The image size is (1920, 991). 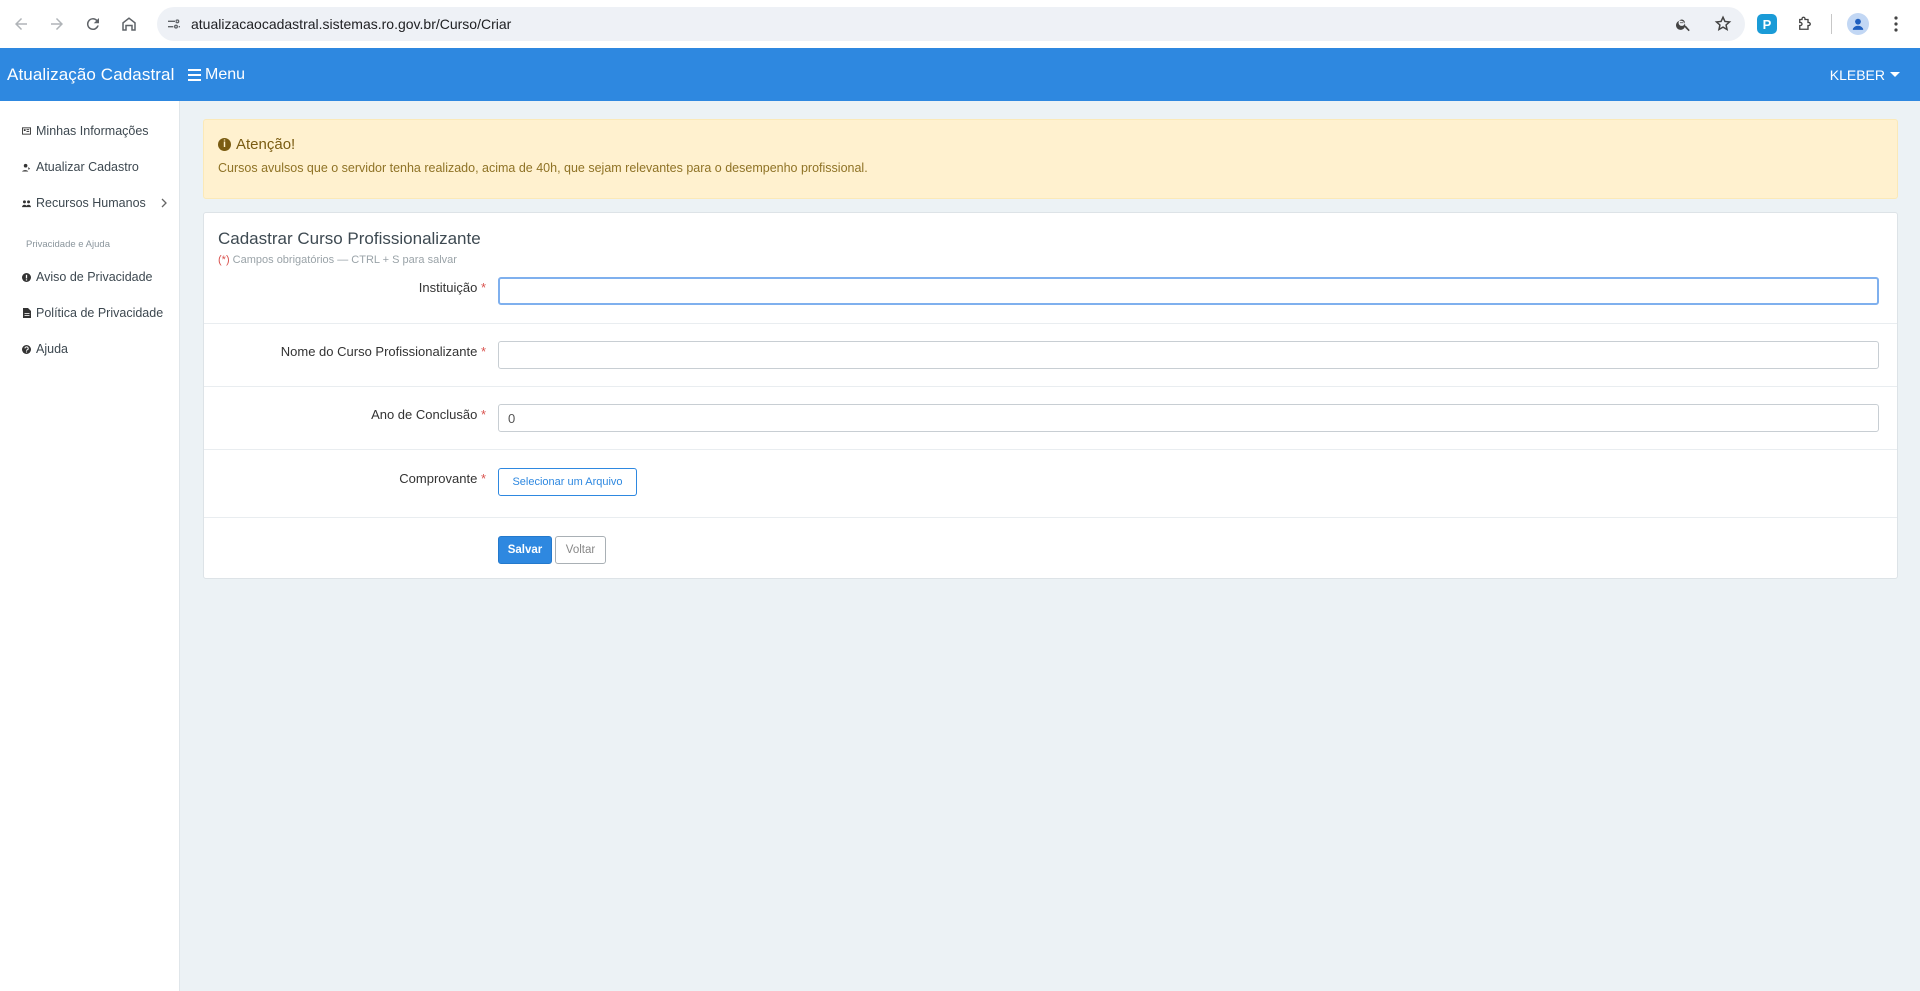 I want to click on instituicao-label: Instituição *, so click(x=452, y=287).